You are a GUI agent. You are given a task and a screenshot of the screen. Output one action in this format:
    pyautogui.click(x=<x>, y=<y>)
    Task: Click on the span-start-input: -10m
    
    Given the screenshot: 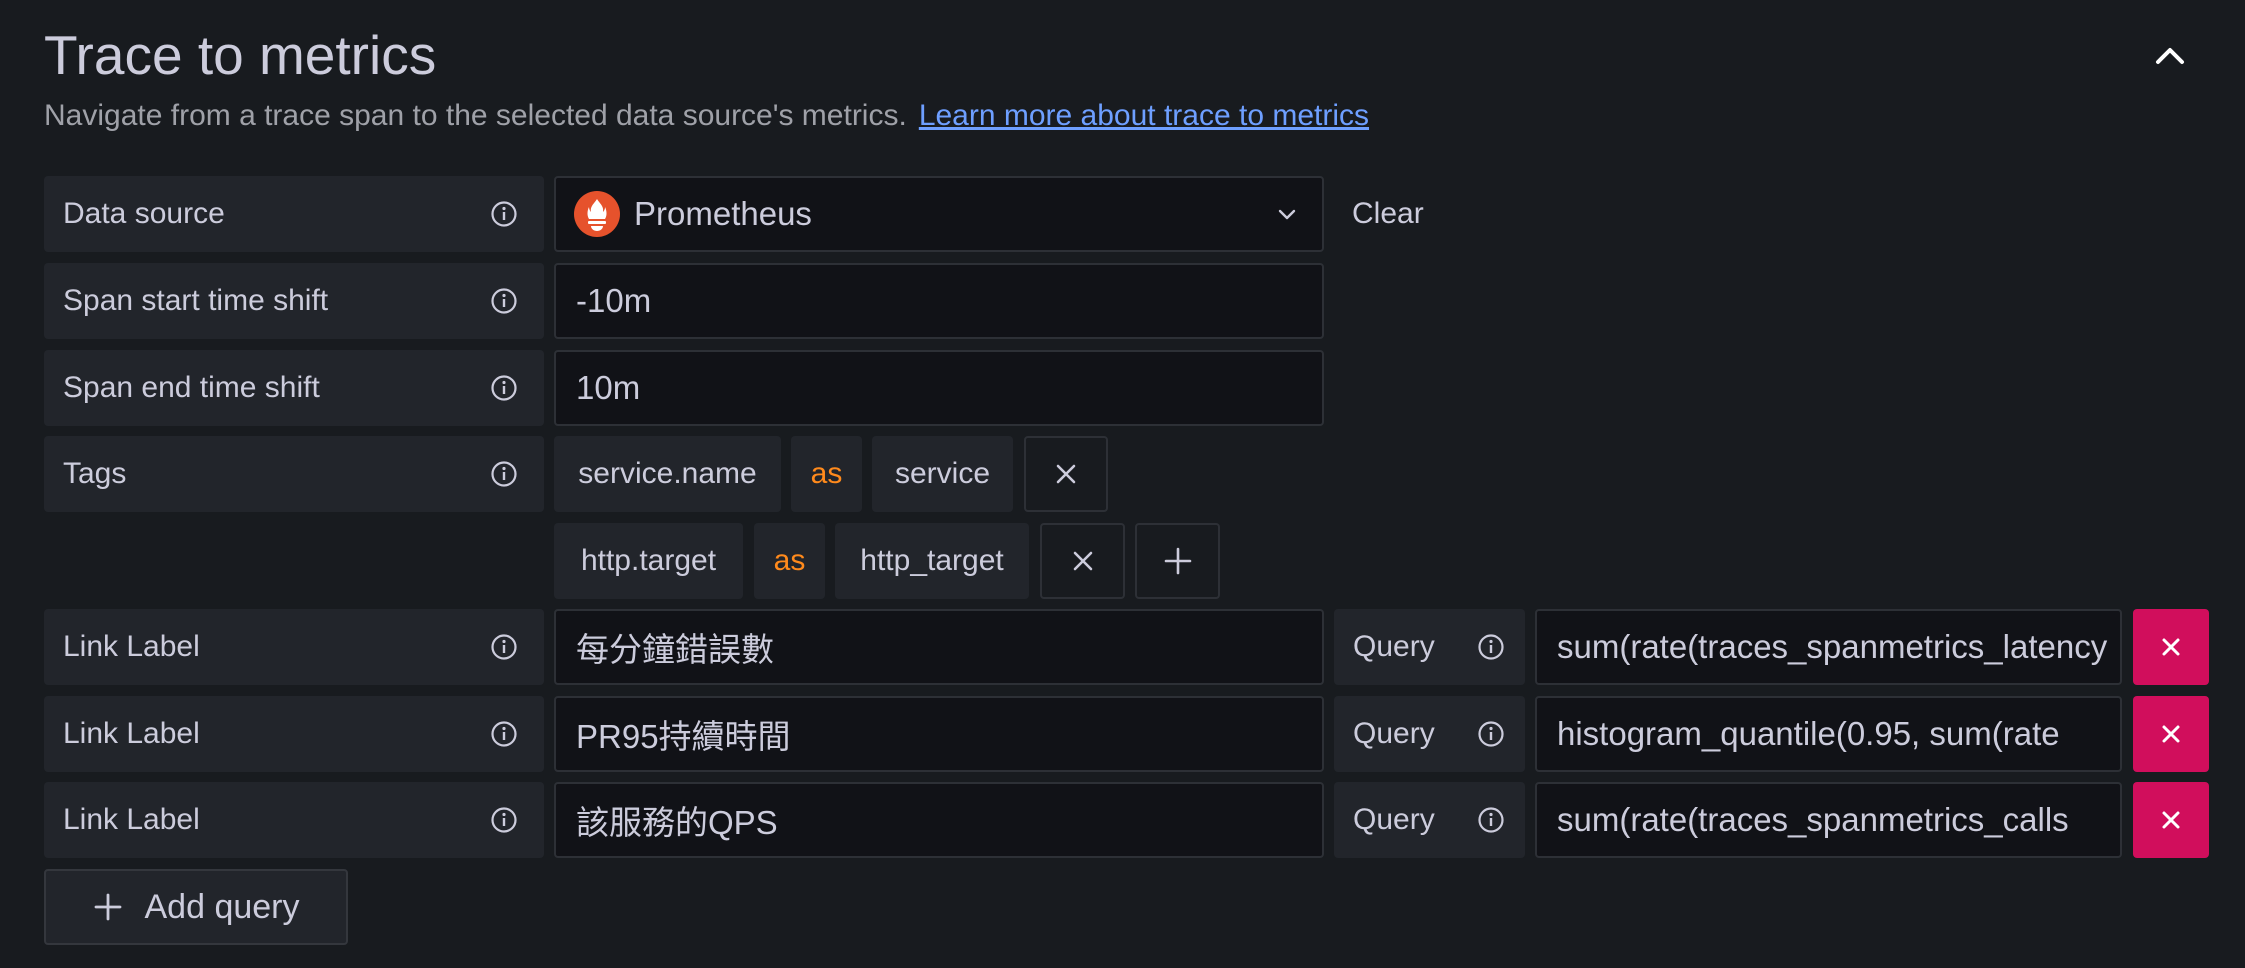 What is the action you would take?
    pyautogui.click(x=939, y=301)
    